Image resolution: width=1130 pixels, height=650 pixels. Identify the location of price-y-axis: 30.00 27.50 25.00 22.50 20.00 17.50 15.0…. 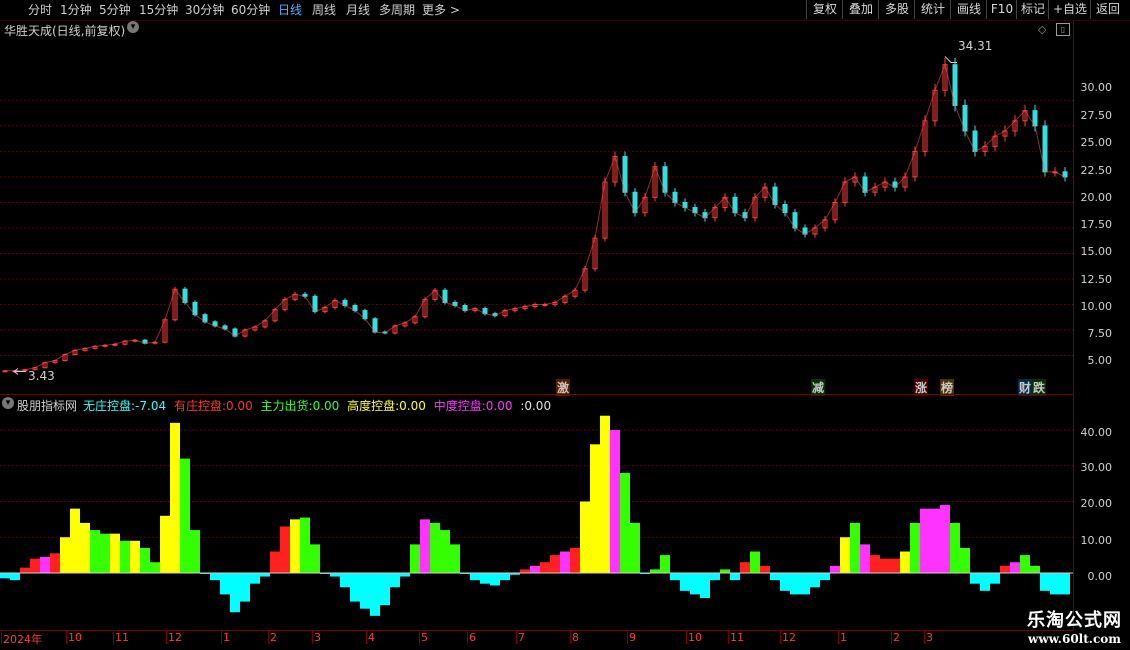
(1094, 207).